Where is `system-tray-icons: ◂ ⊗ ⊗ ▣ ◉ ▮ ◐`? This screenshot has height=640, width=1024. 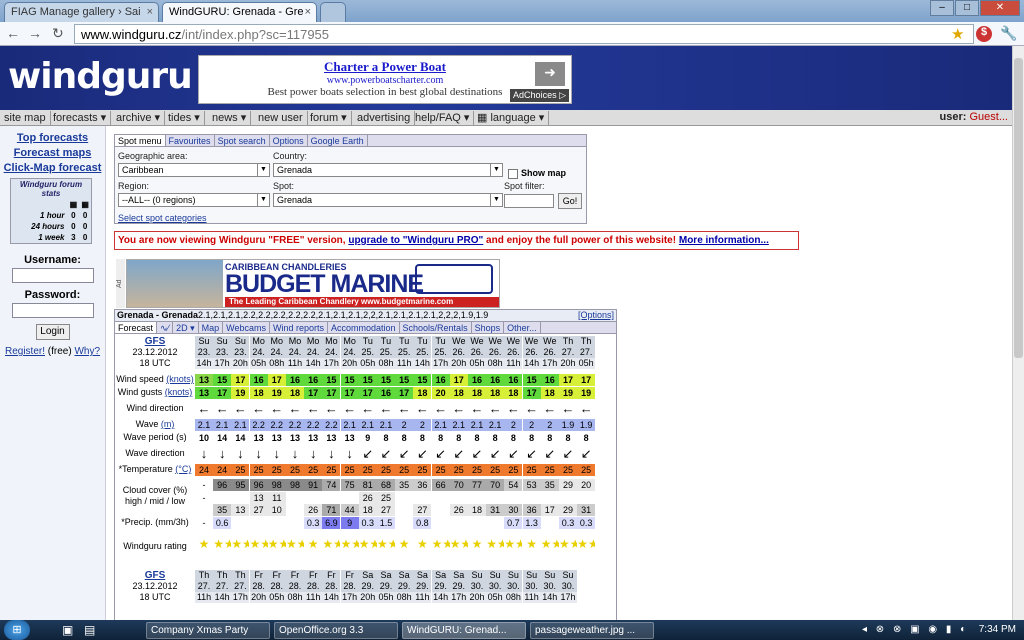 system-tray-icons: ◂ ⊗ ⊗ ▣ ◉ ▮ ◐ is located at coordinates (915, 629).